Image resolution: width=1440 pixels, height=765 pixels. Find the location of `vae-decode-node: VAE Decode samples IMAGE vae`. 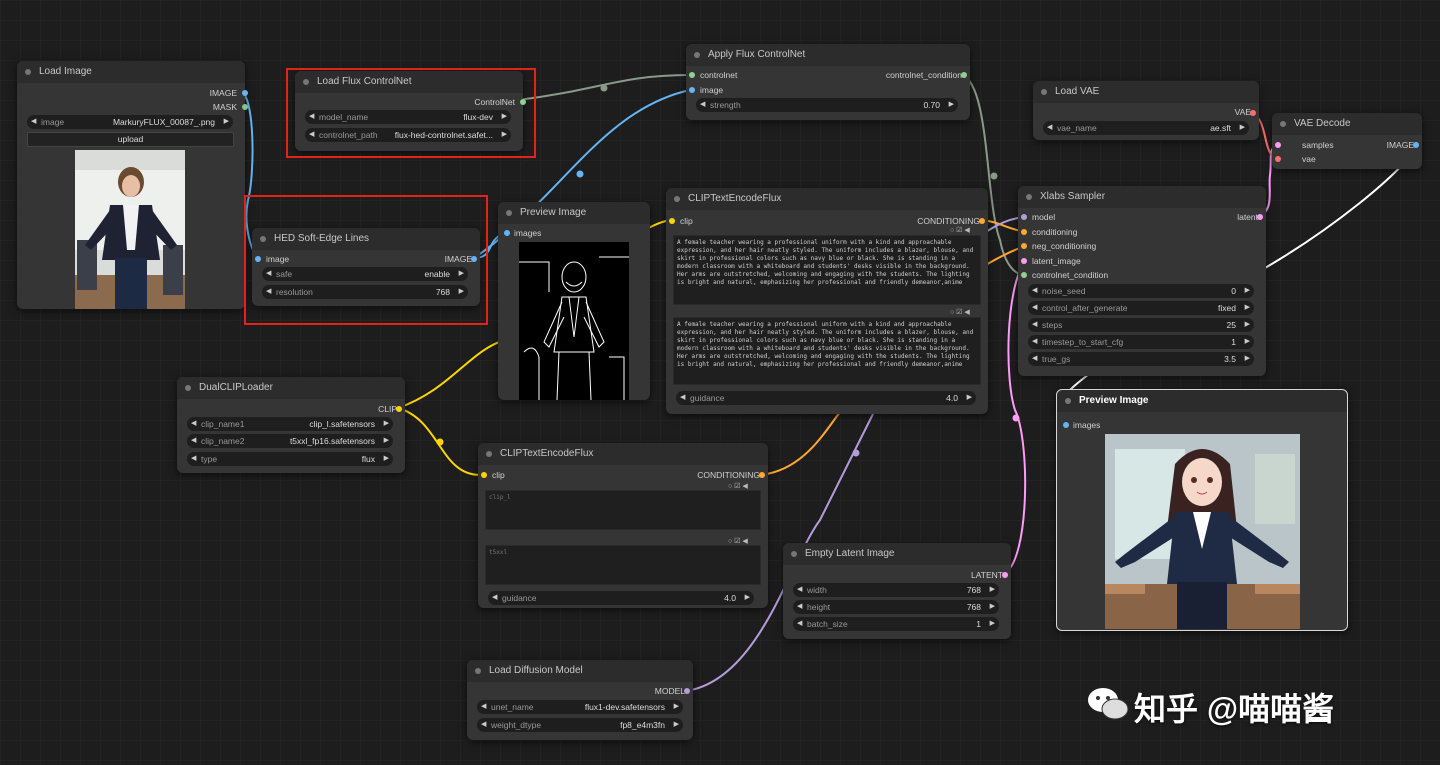

vae-decode-node: VAE Decode samples IMAGE vae is located at coordinates (1347, 141).